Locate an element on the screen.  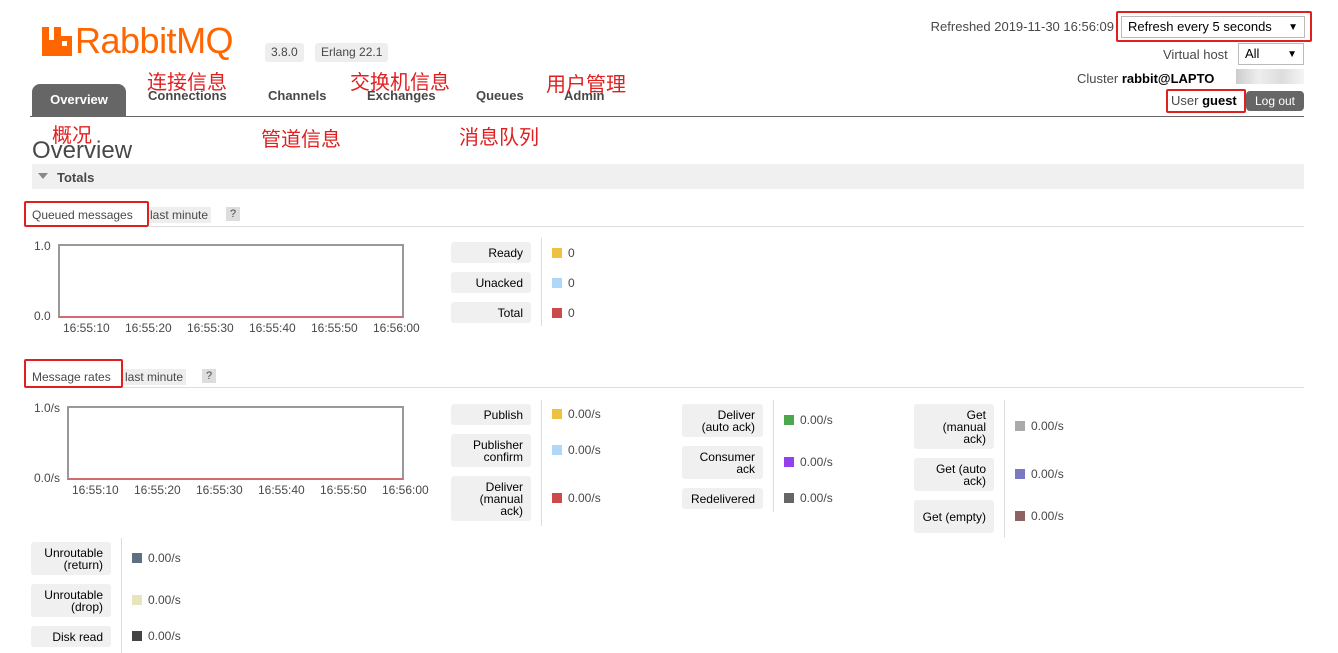
totals-section-label: Totals is located at coordinates (76, 177).